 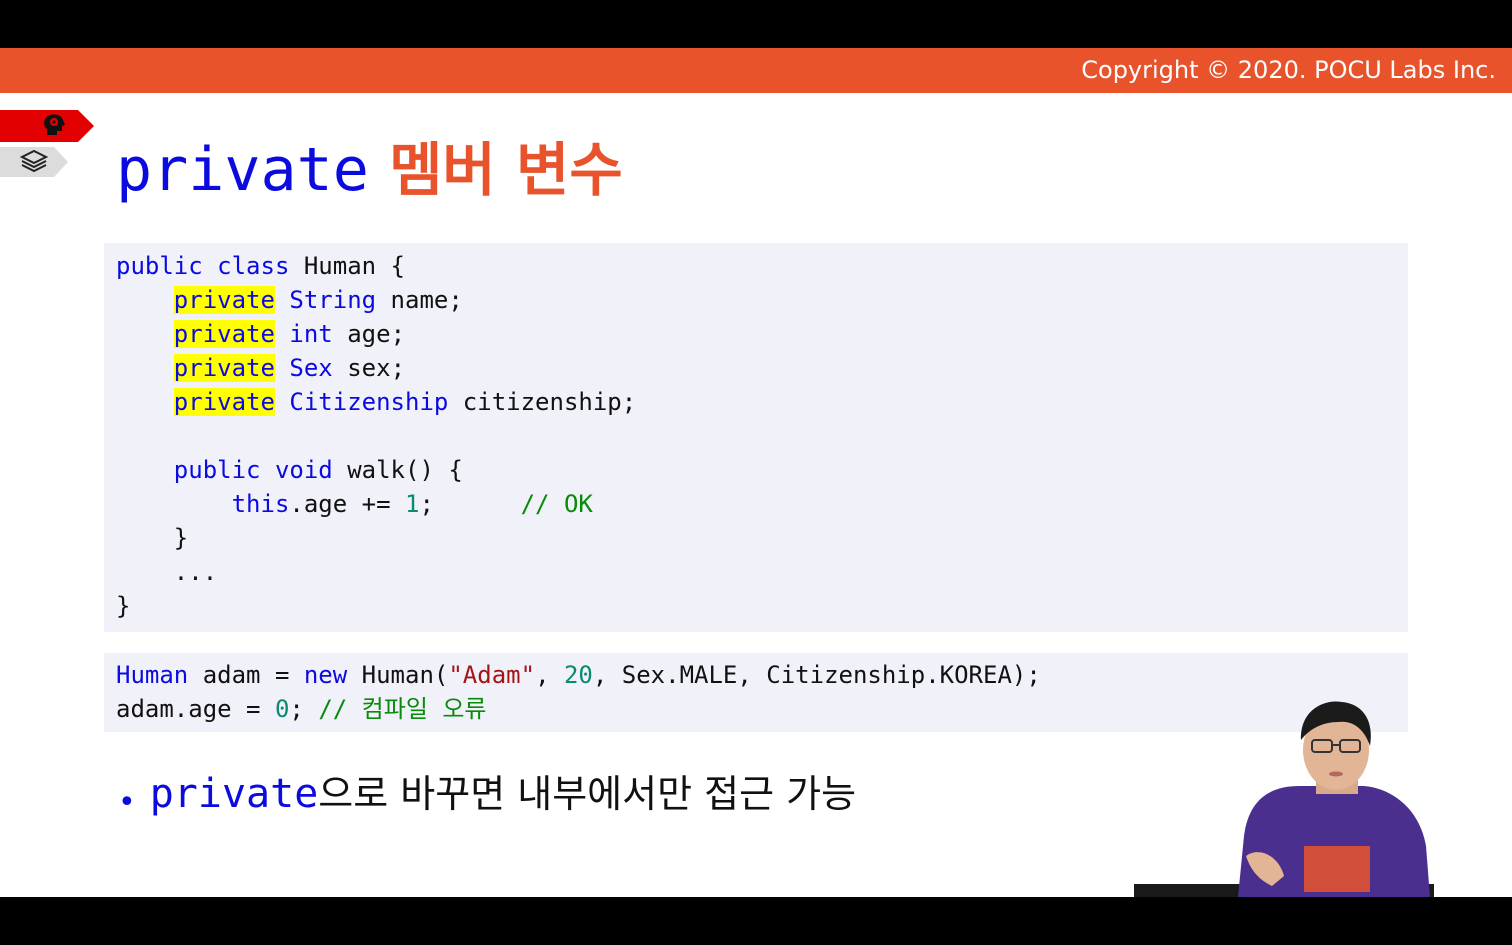 I want to click on code-keyword-class: class, so click(x=253, y=266).